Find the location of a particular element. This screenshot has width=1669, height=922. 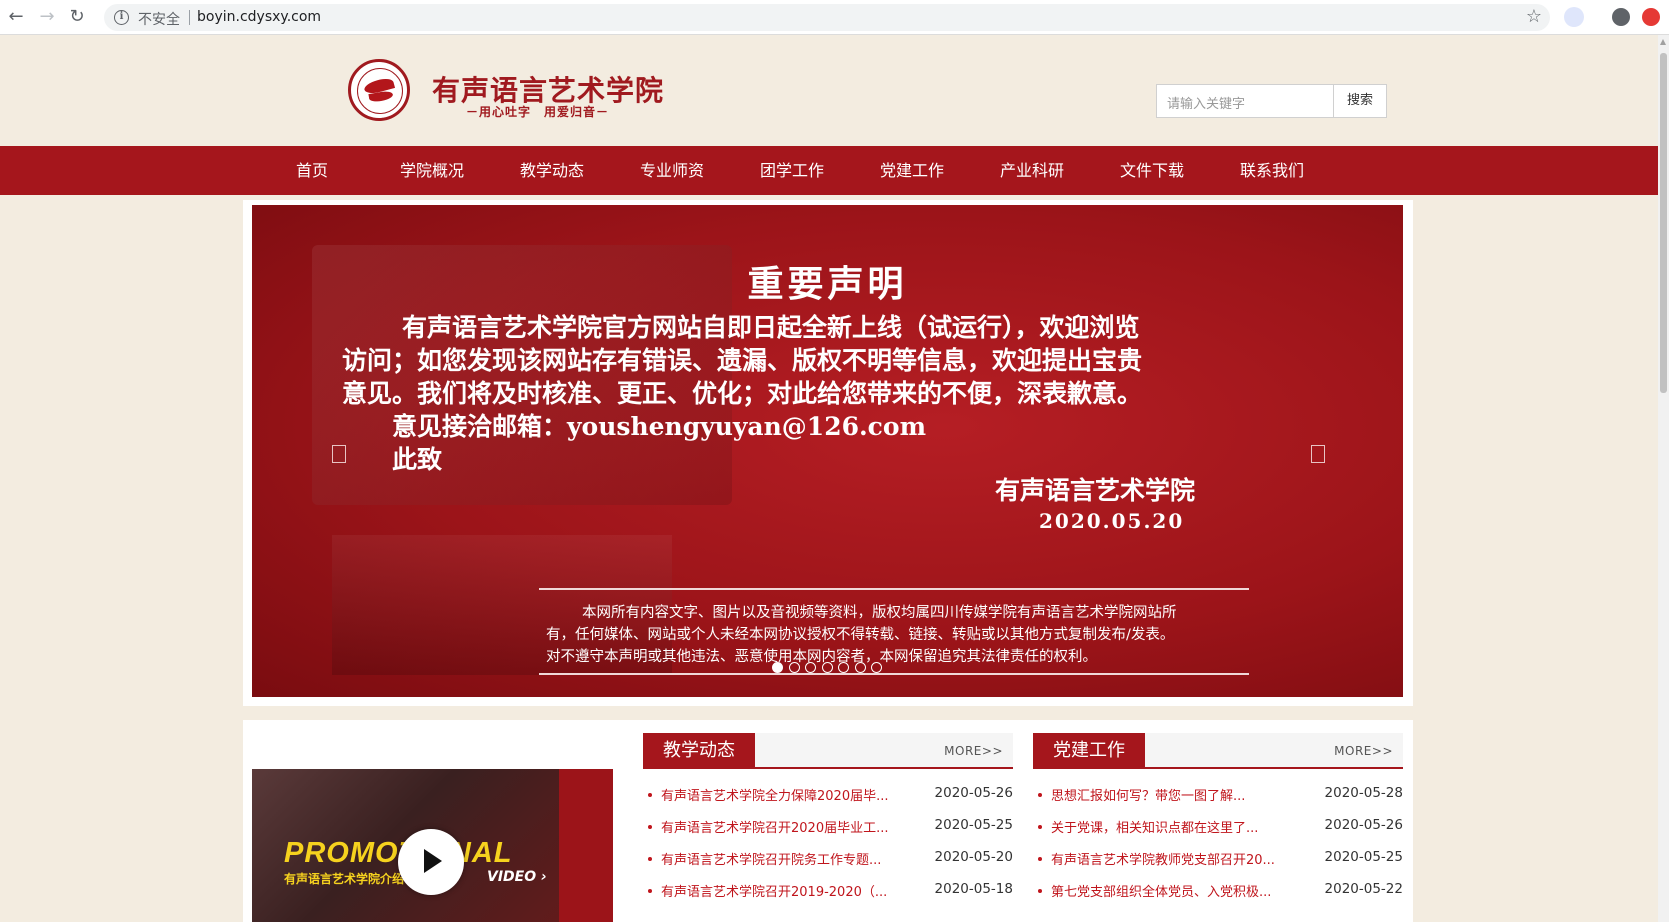

panel-title: 教学动态 is located at coordinates (699, 751).